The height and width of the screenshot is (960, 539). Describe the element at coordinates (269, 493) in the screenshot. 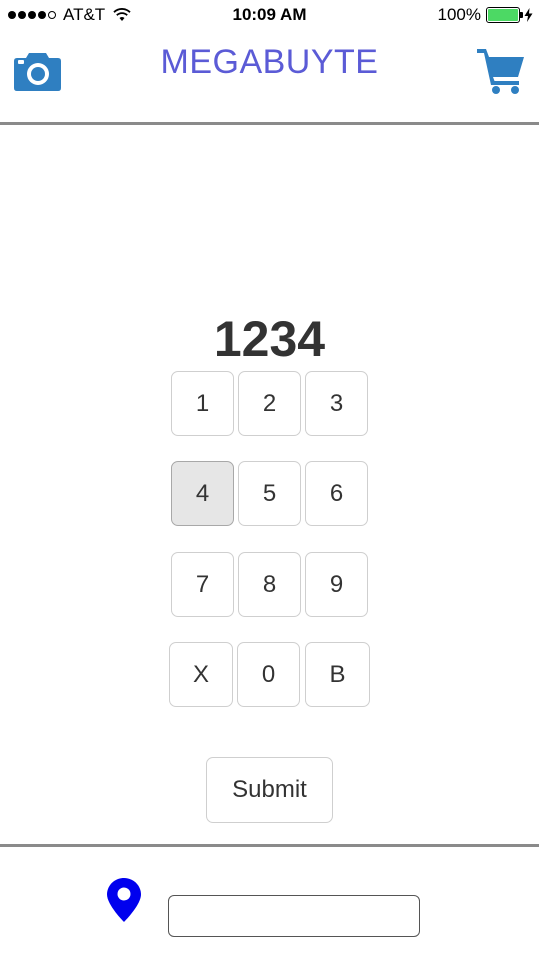

I see `key-5: 5` at that location.